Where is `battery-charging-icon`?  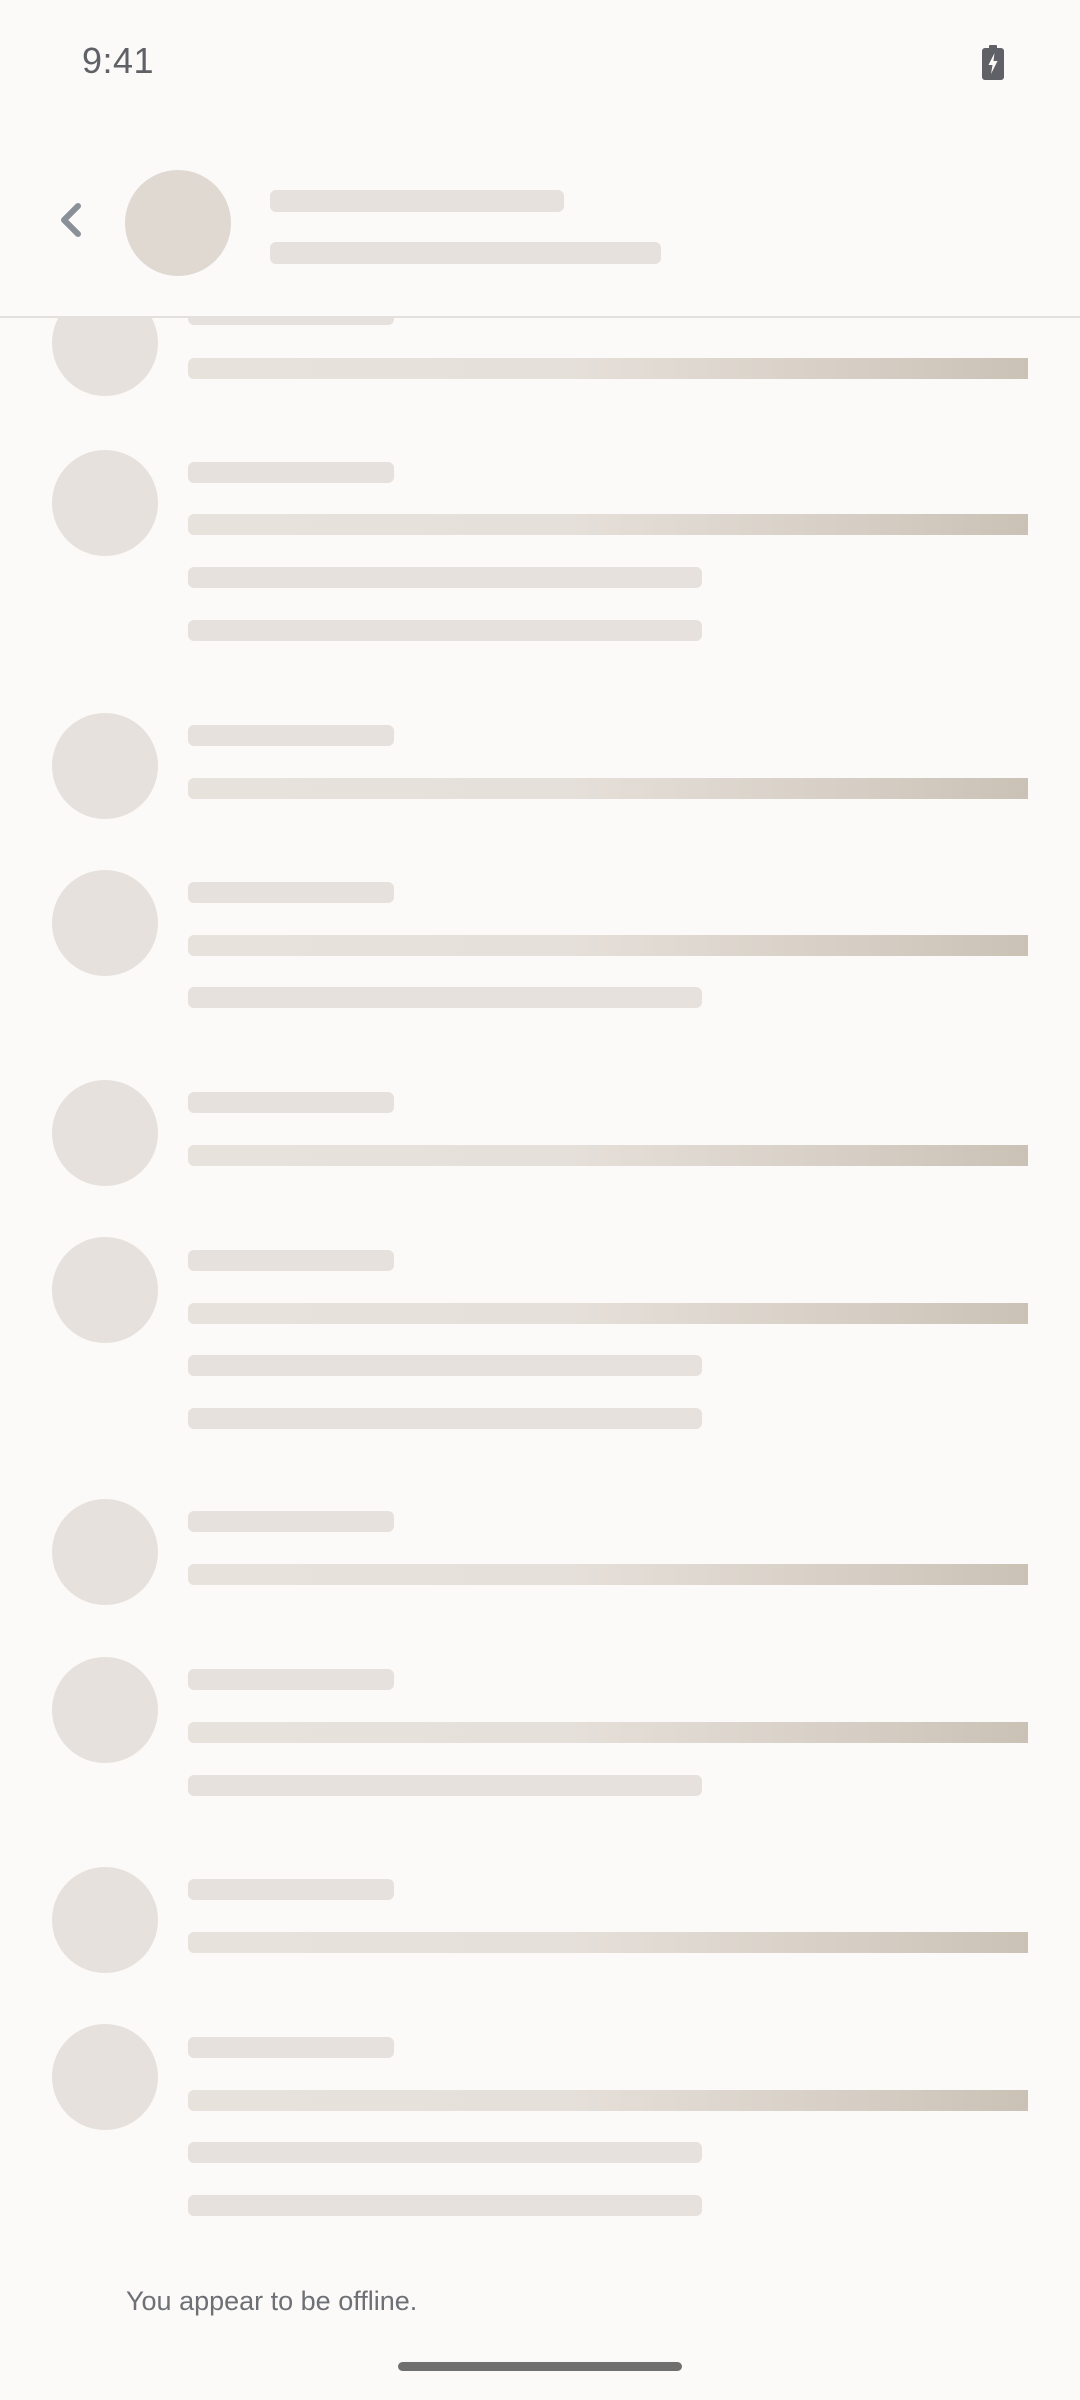
battery-charging-icon is located at coordinates (993, 62).